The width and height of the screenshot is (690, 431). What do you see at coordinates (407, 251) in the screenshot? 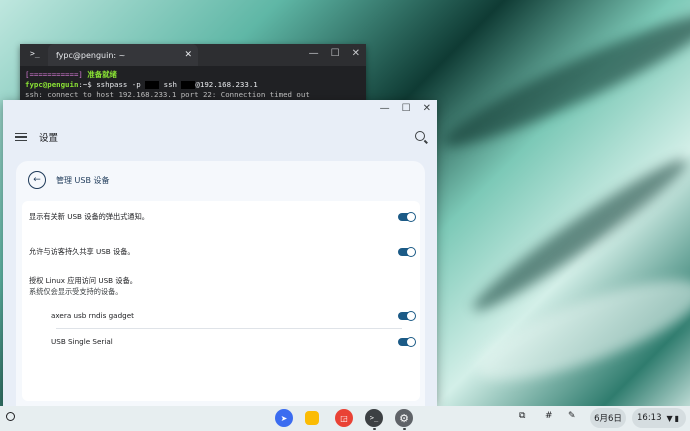
I see `guest-share-toggle` at bounding box center [407, 251].